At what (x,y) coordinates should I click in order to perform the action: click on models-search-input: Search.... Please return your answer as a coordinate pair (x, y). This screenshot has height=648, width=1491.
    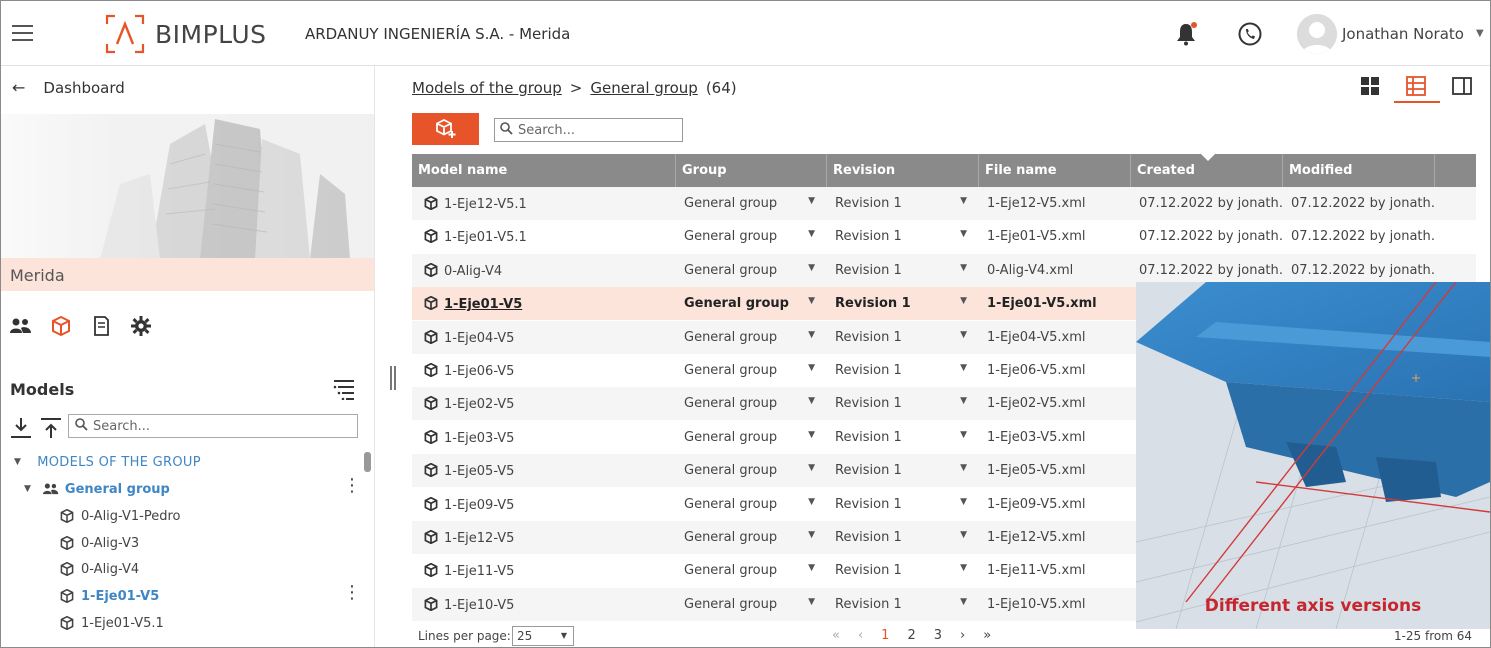
    Looking at the image, I should click on (213, 426).